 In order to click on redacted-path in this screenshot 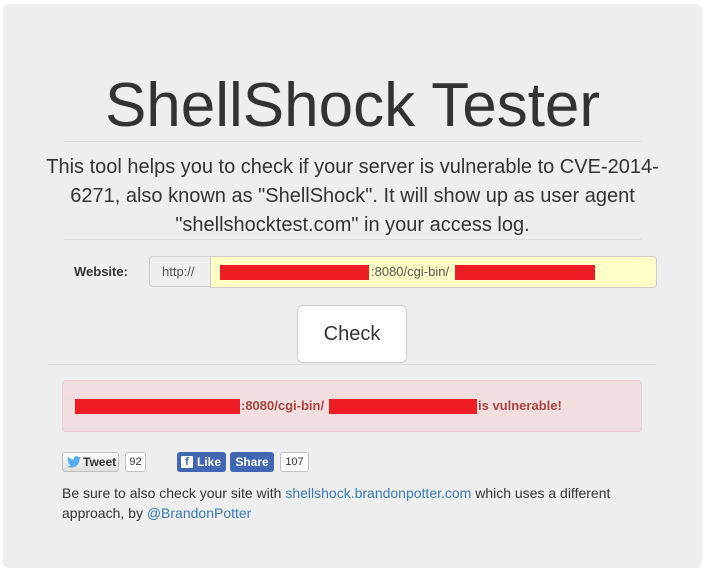, I will do `click(525, 272)`.